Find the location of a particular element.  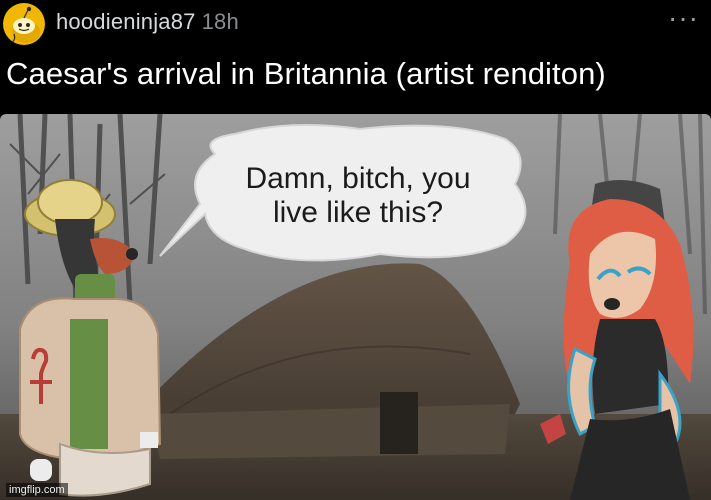

speech-bubble-text: Damn, bitch, you live like this? is located at coordinates (358, 196).